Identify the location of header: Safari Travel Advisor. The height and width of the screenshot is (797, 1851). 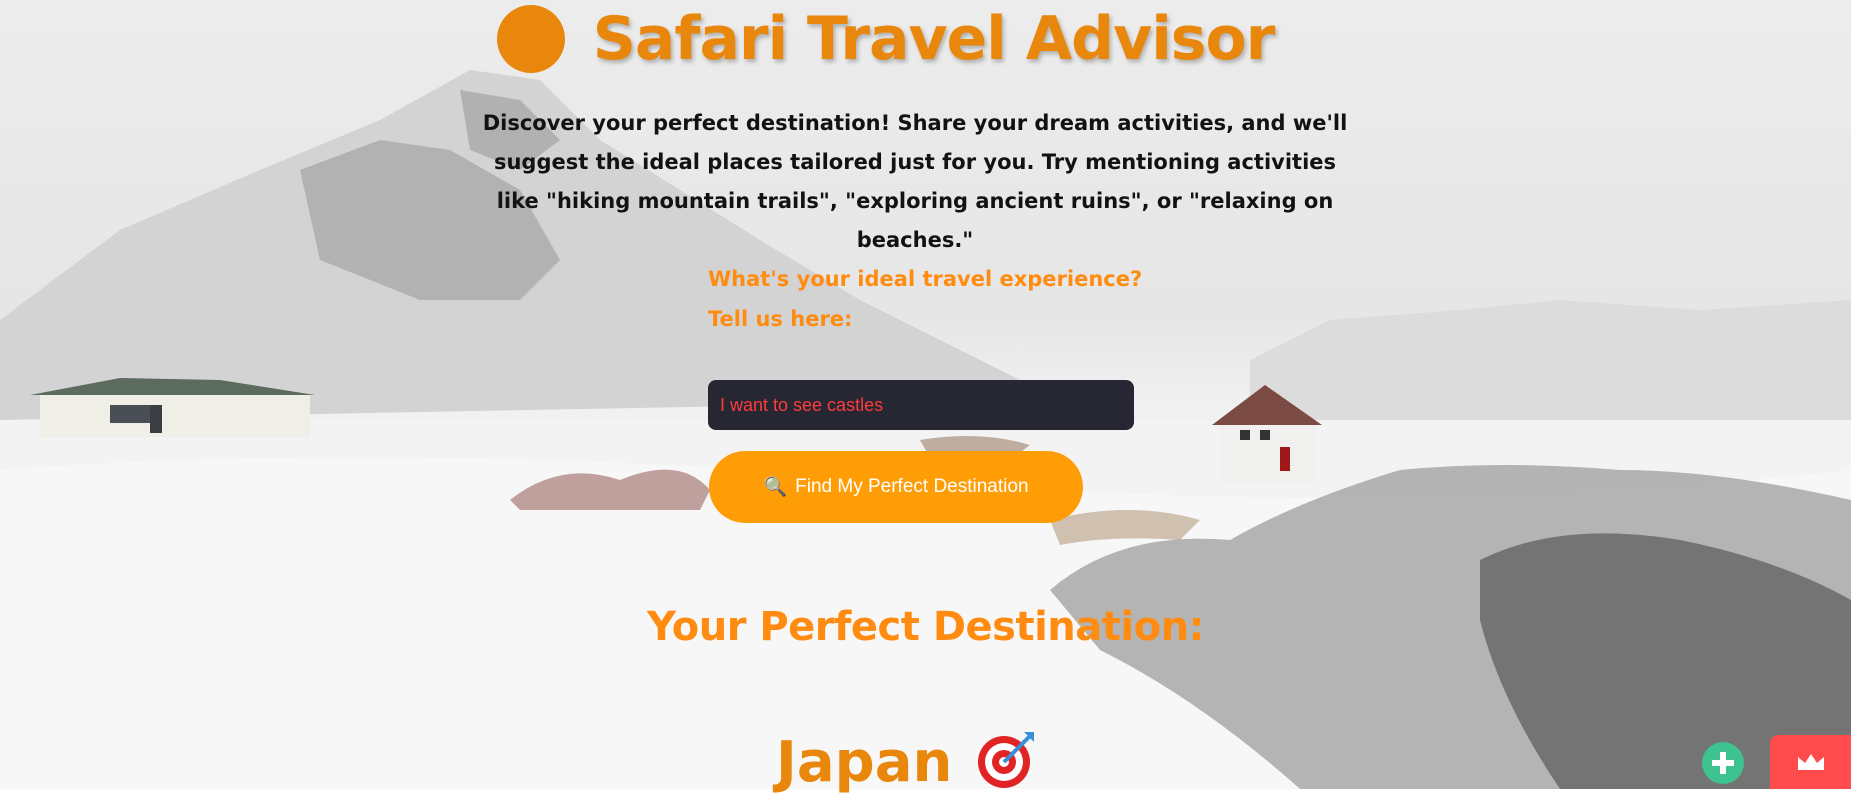
(925, 39).